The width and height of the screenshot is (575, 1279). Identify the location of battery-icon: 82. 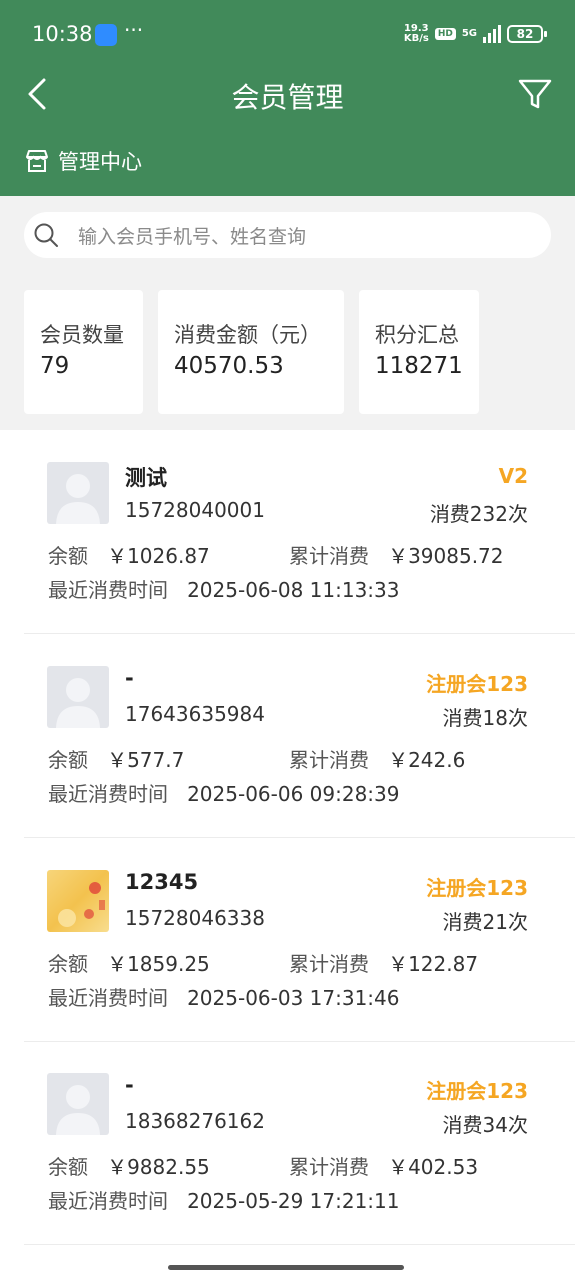
(527, 34).